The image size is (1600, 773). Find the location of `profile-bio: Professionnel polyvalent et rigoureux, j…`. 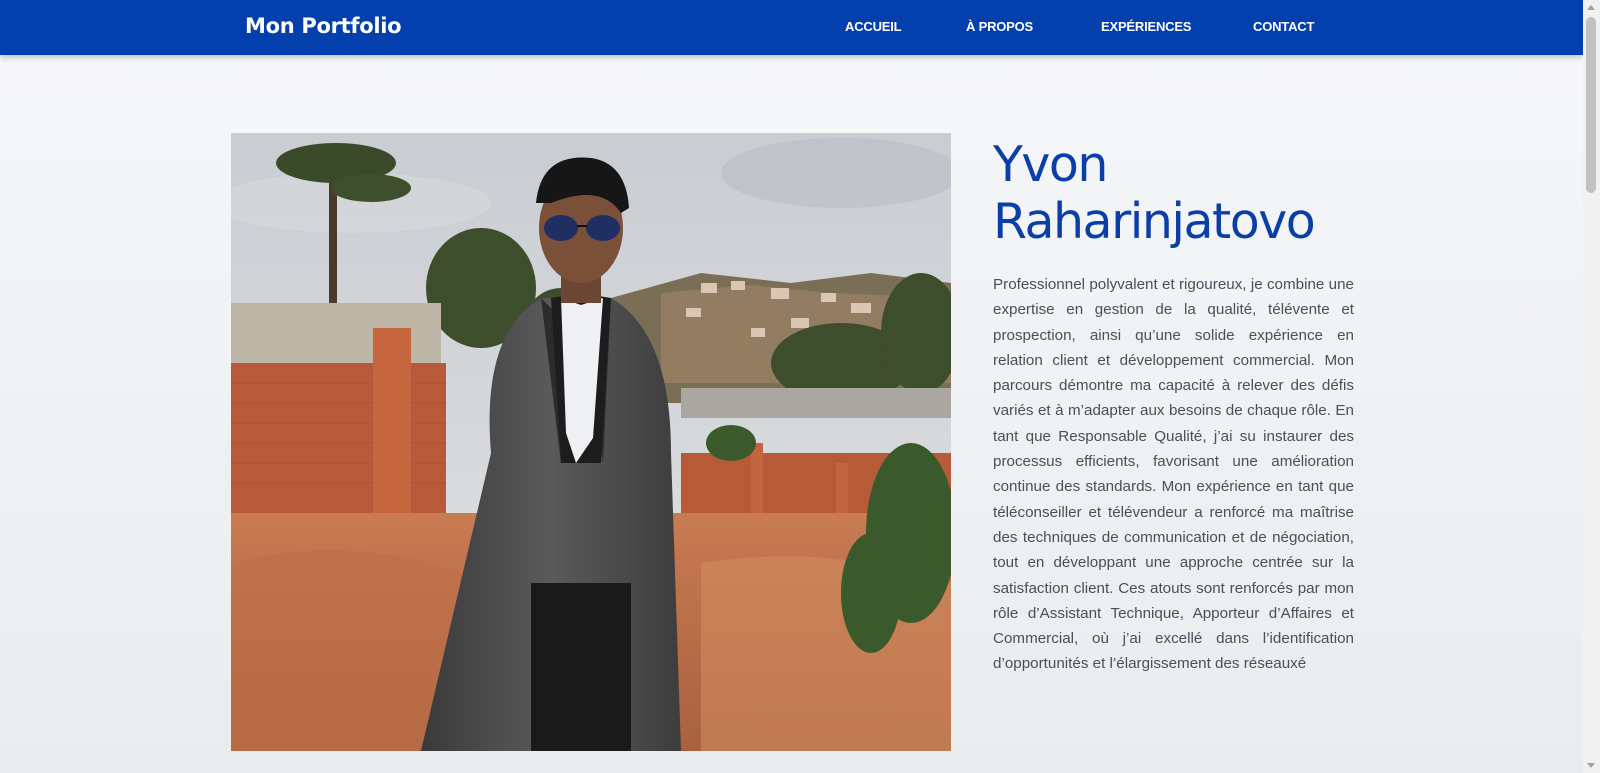

profile-bio: Professionnel polyvalent et rigoureux, j… is located at coordinates (1173, 474).